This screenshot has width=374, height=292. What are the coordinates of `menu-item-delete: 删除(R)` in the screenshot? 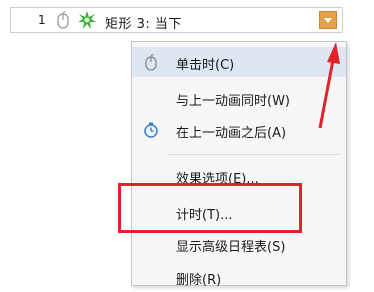 It's located at (239, 277).